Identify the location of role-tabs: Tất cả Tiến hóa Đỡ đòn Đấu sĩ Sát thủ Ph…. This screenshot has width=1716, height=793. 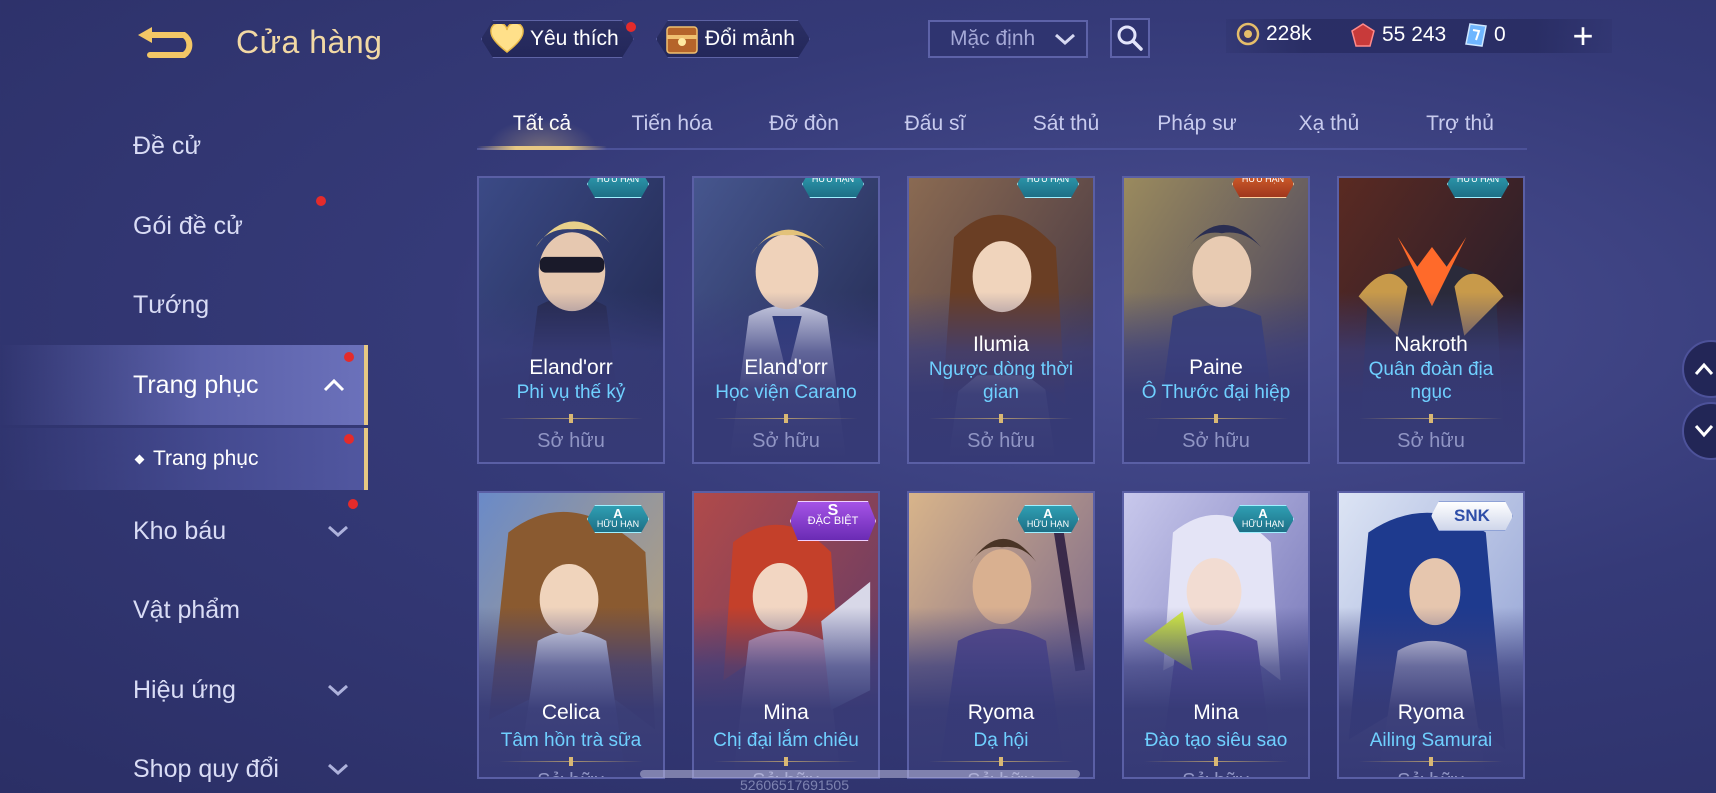
(1002, 125).